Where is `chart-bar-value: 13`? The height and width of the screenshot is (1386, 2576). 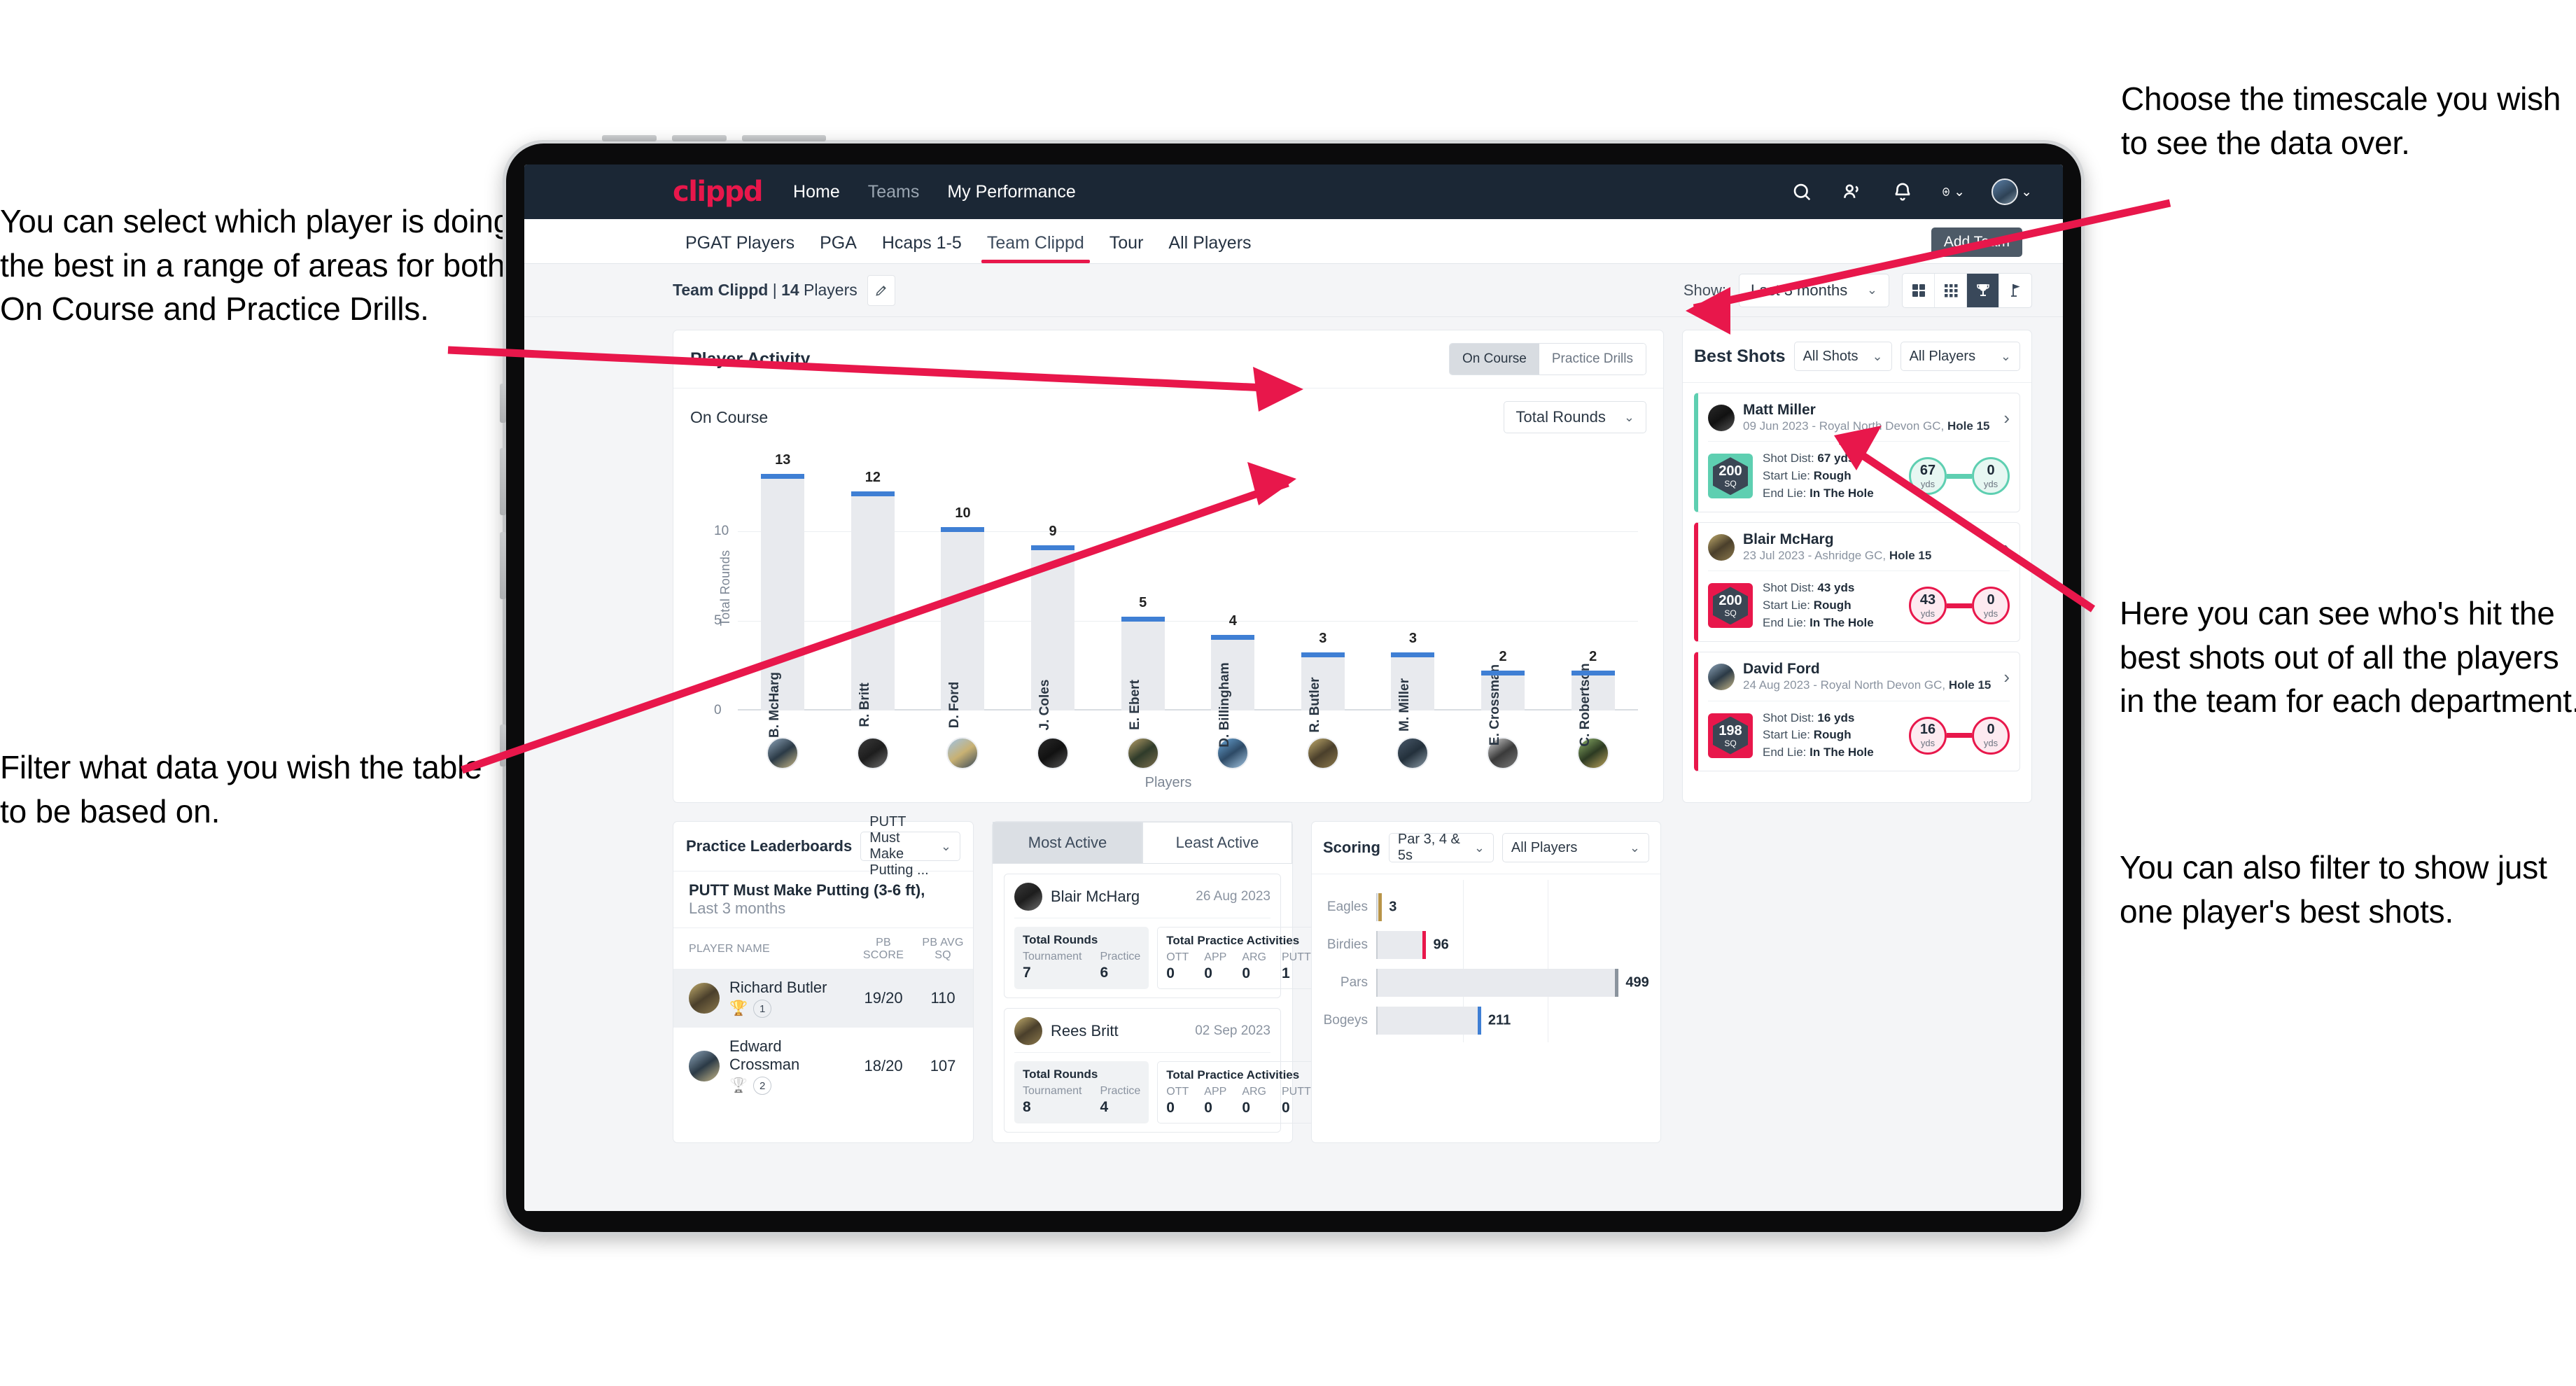
chart-bar-value: 13 is located at coordinates (783, 459).